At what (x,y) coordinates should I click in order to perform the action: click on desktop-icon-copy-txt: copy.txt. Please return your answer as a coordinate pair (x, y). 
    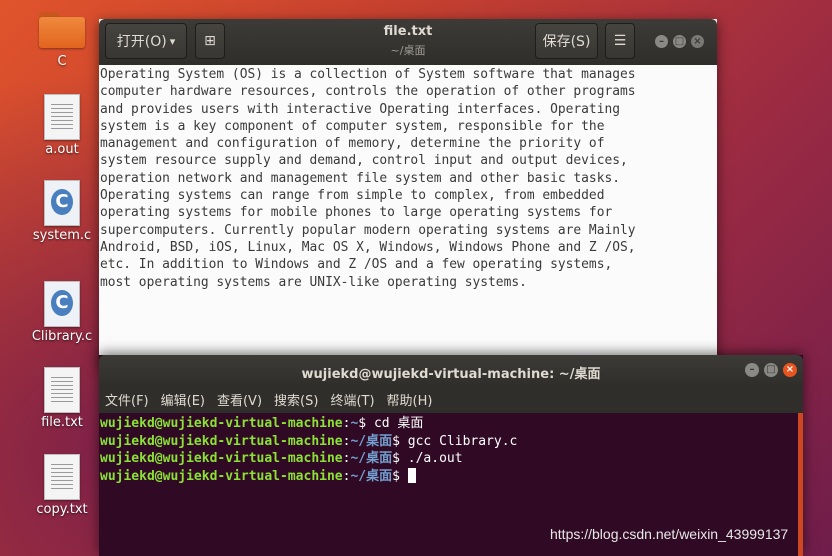
    Looking at the image, I should click on (62, 485).